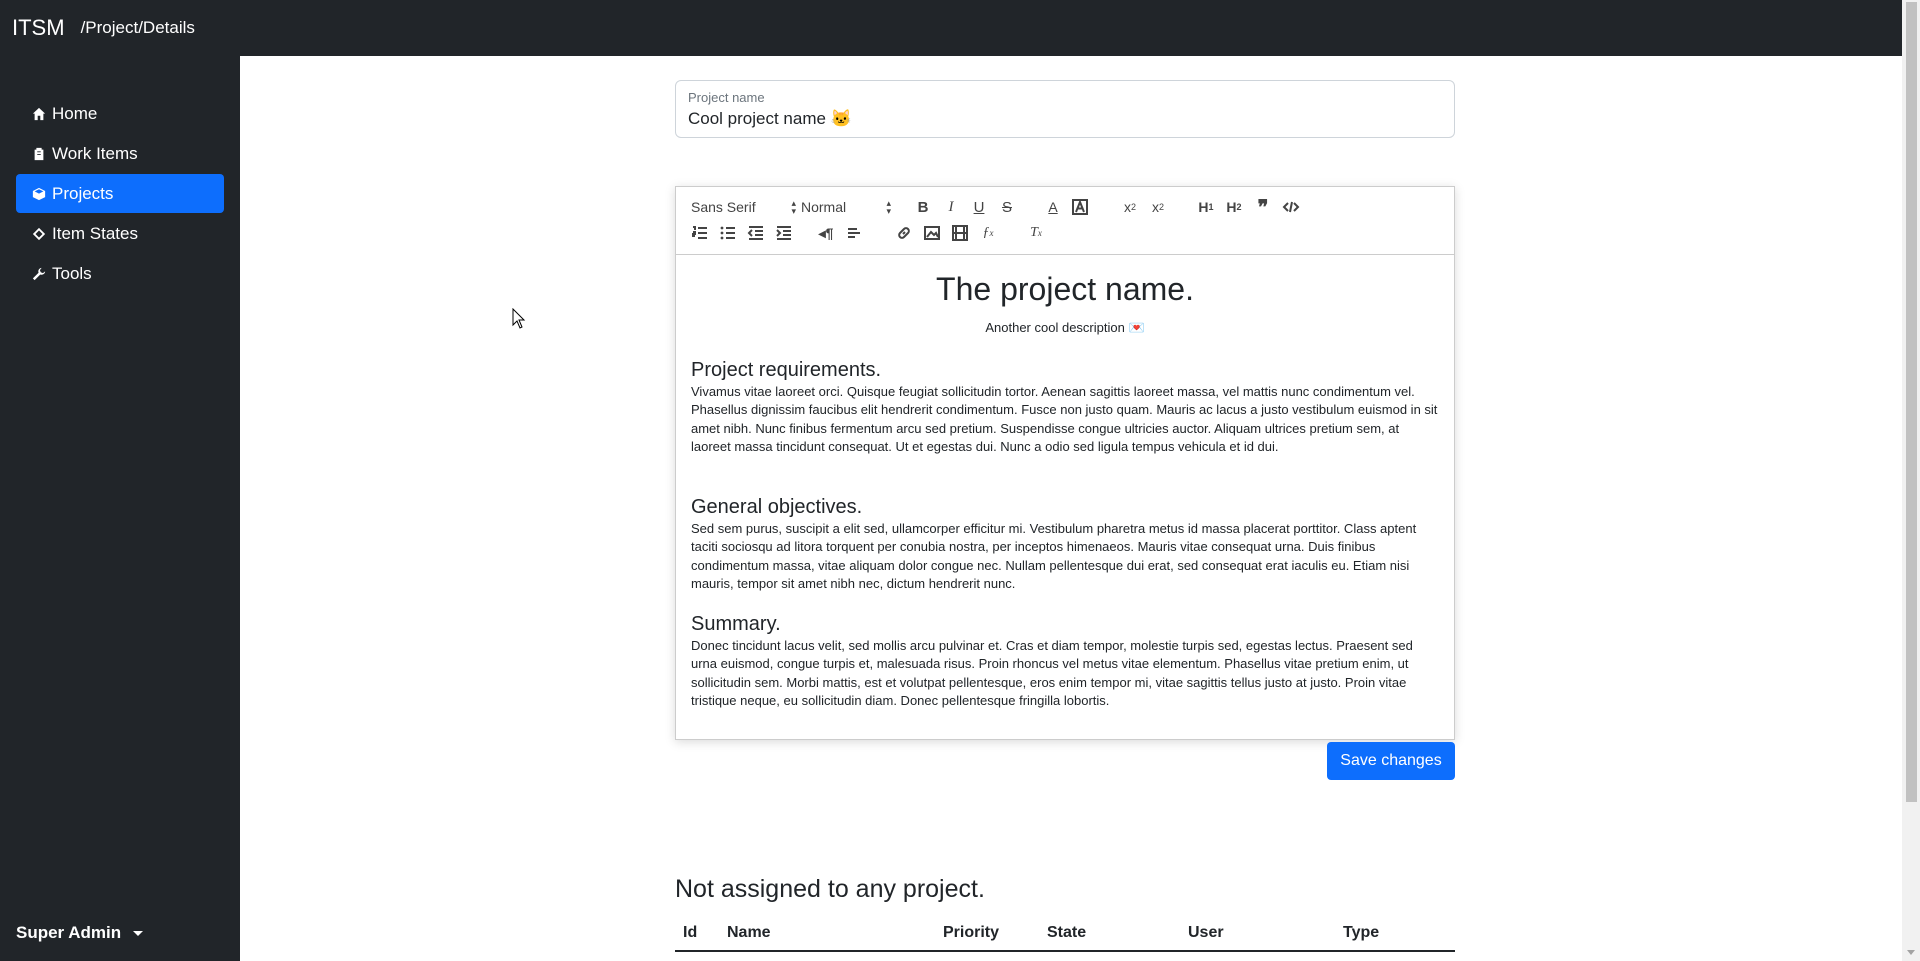  Describe the element at coordinates (120, 273) in the screenshot. I see `sidebar-item-tools: Tools` at that location.